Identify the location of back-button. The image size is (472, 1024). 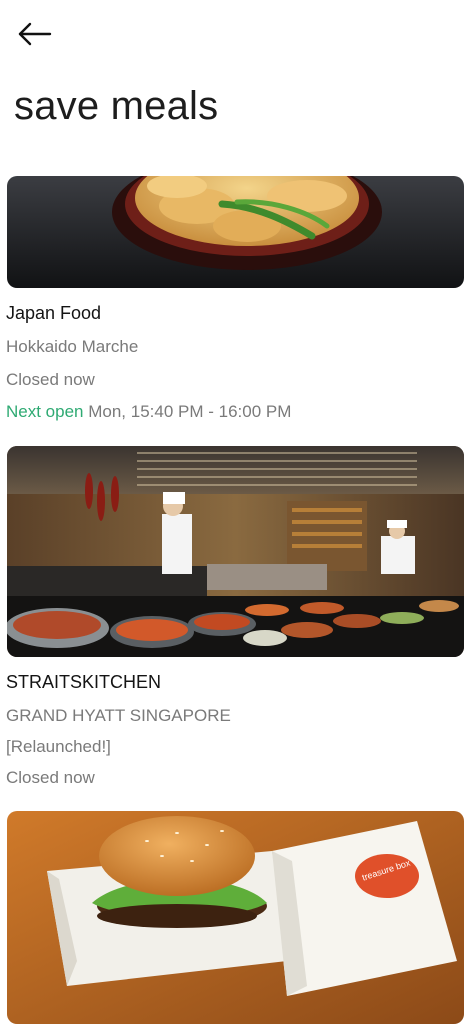
(34, 34).